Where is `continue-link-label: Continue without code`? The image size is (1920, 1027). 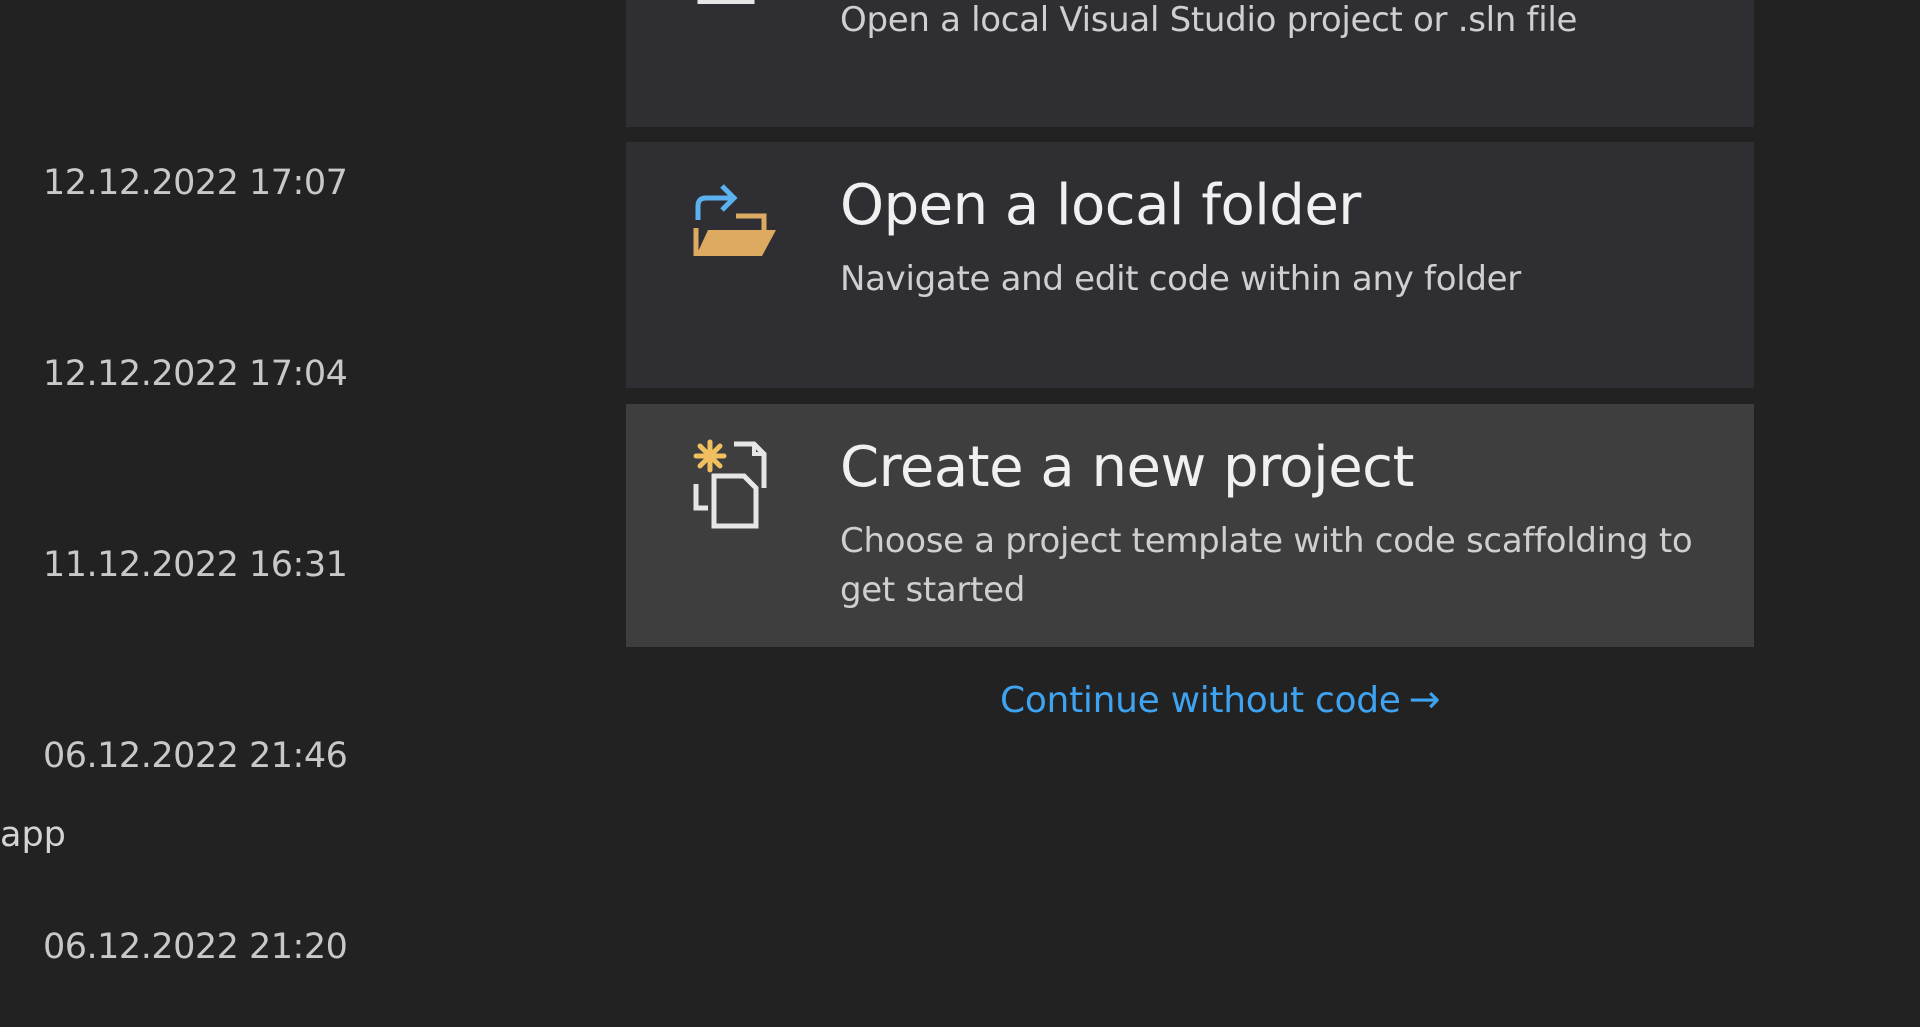
continue-link-label: Continue without code is located at coordinates (1200, 700).